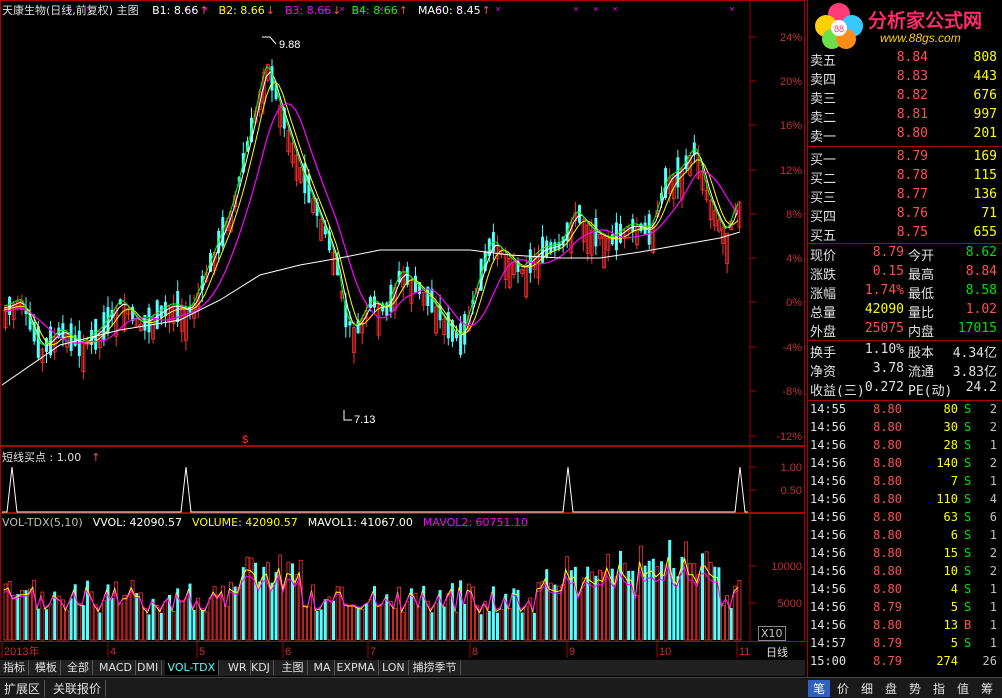  I want to click on order-label: 卖三, so click(823, 99).